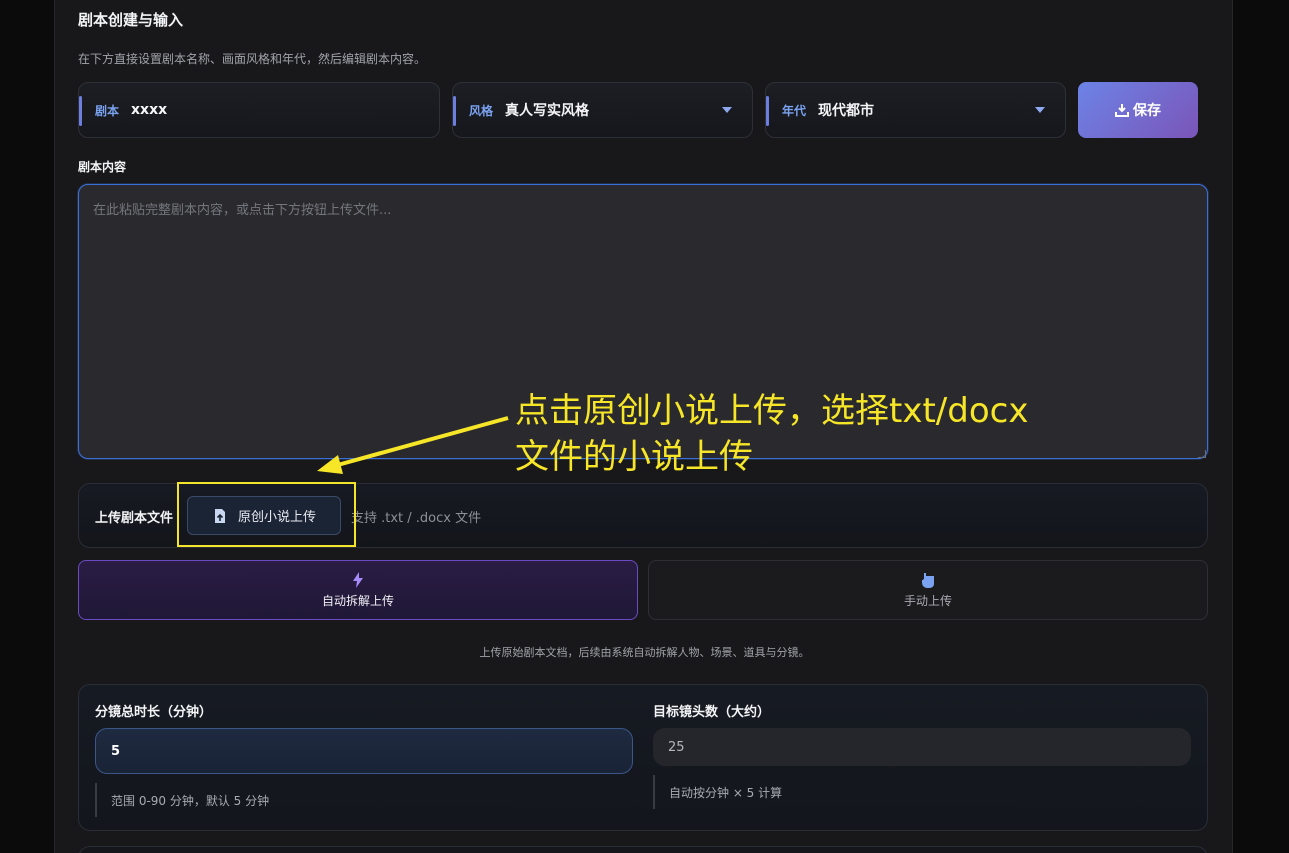 The height and width of the screenshot is (853, 1289). I want to click on annotation-text: 点击原创小说上传，选择txt/docx 文件的小说上传, so click(771, 434).